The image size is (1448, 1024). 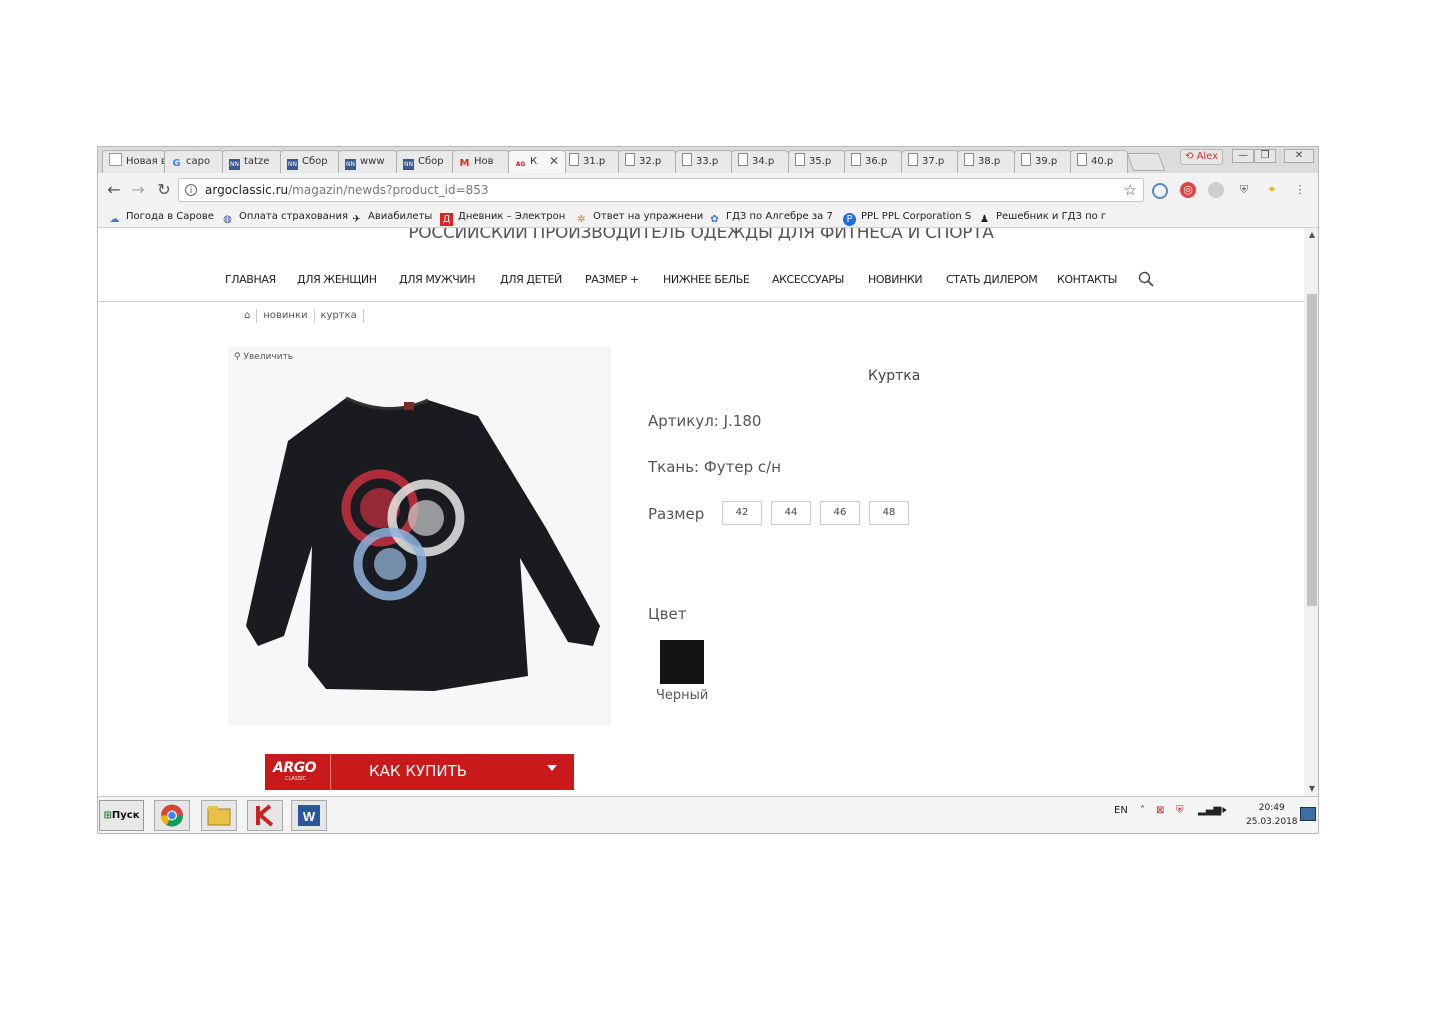 What do you see at coordinates (1243, 156) in the screenshot?
I see `minimize-button: —` at bounding box center [1243, 156].